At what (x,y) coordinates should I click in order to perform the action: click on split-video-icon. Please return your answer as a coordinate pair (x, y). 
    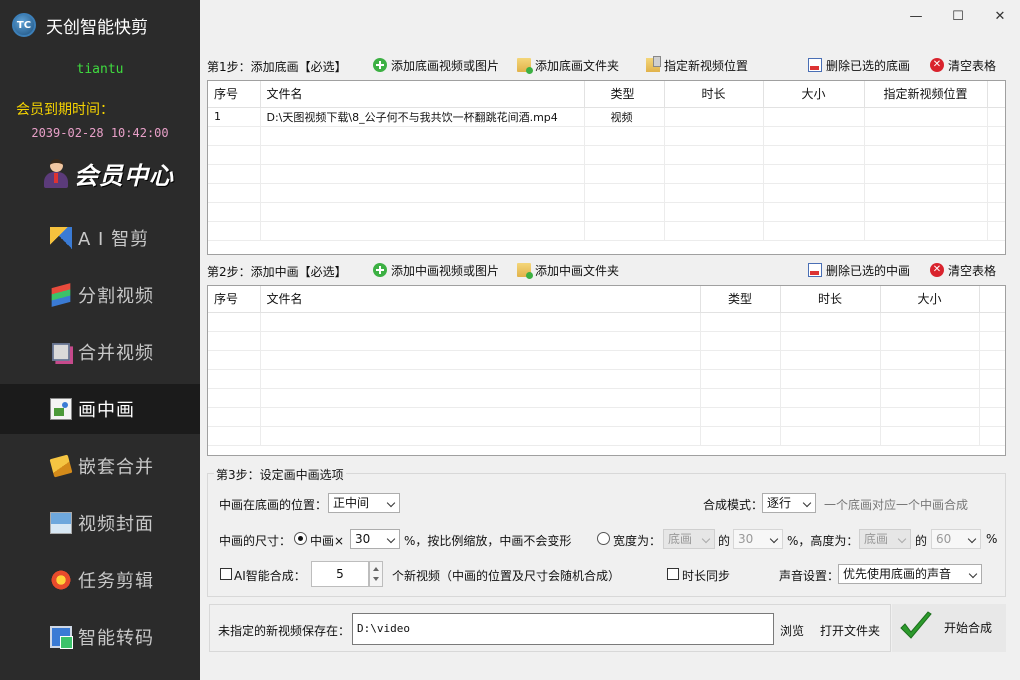
    Looking at the image, I should click on (61, 295).